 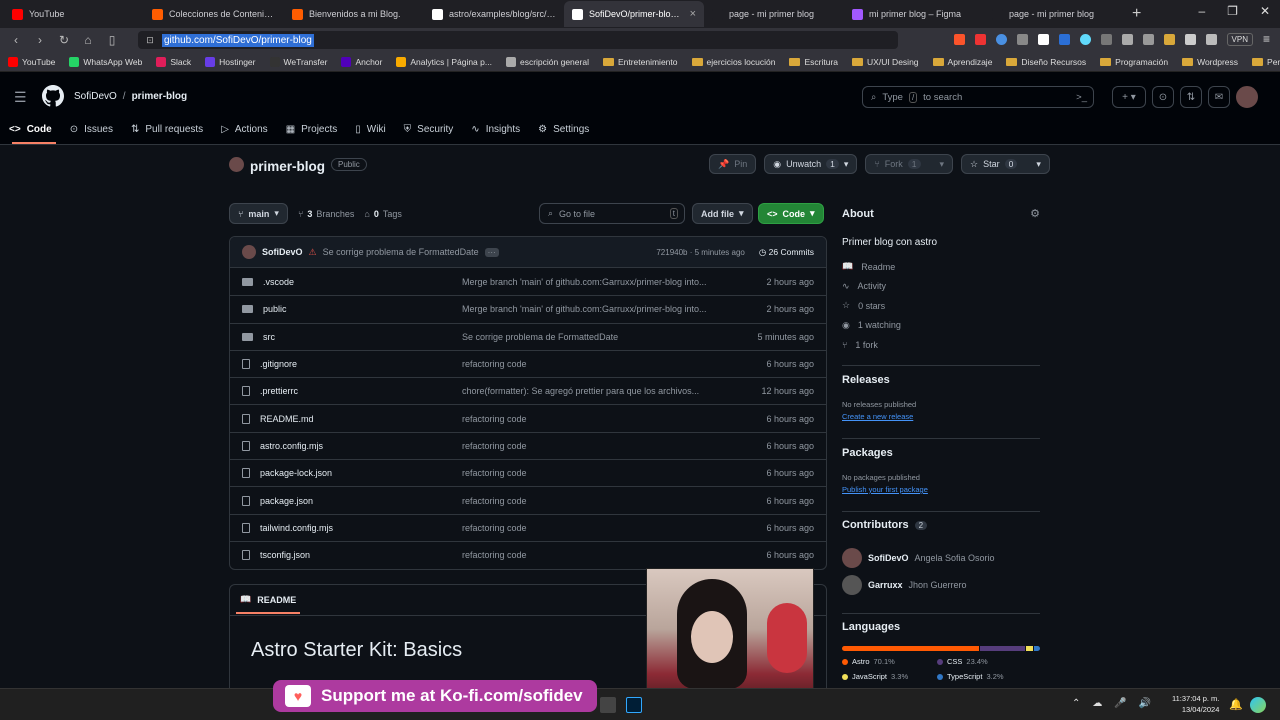 What do you see at coordinates (700, 252) in the screenshot?
I see `commit-hash: 721940b · 5 minutes ago` at bounding box center [700, 252].